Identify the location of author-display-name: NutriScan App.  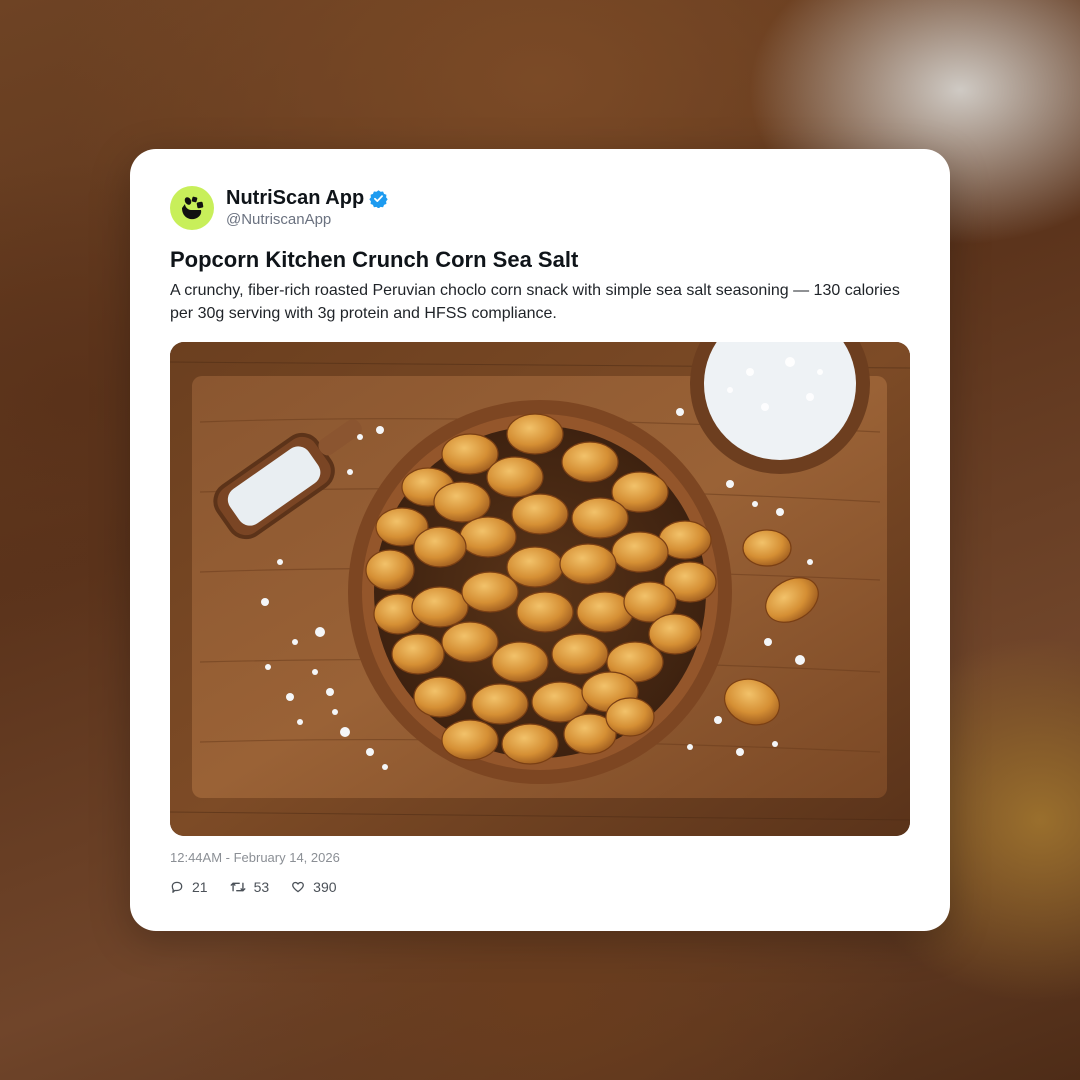
(295, 198).